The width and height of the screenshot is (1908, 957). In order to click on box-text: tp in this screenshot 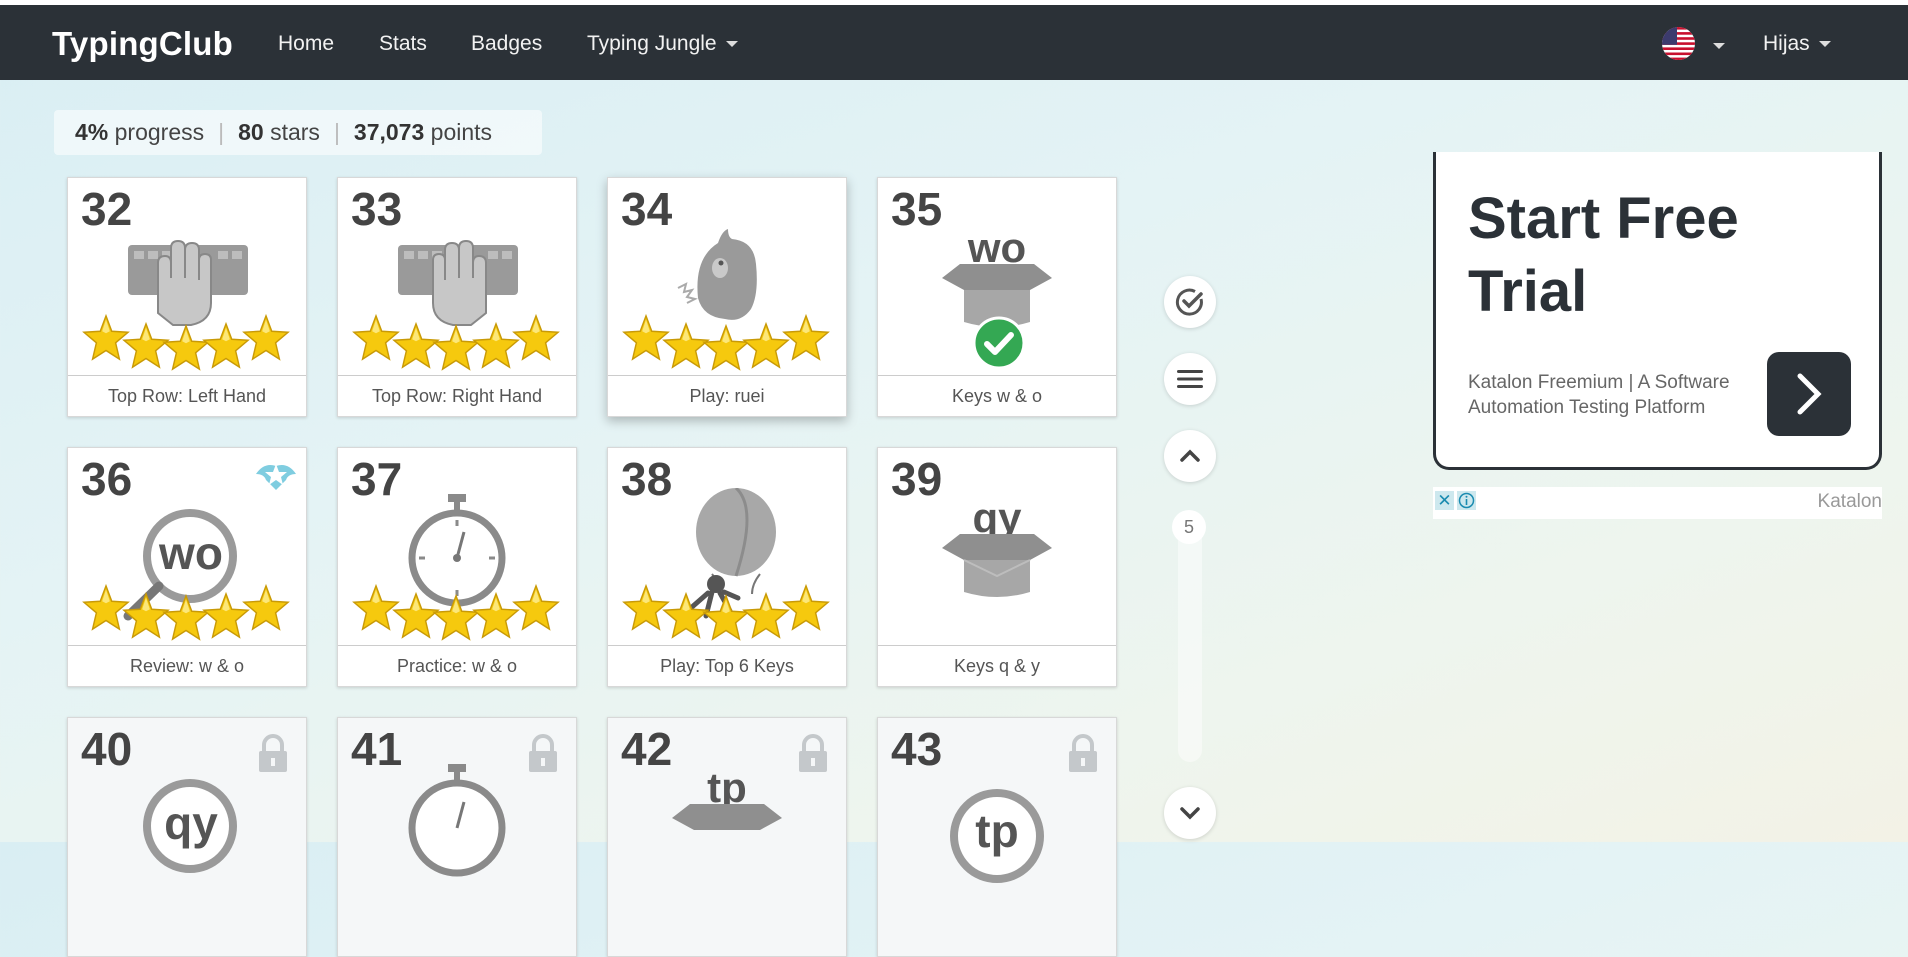, I will do `click(997, 831)`.